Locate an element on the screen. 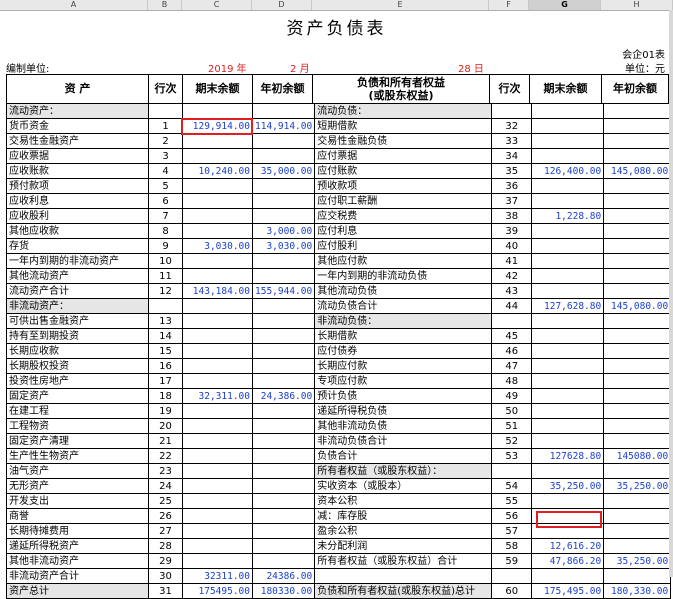 The height and width of the screenshot is (599, 673). column-header-b: B is located at coordinates (165, 5).